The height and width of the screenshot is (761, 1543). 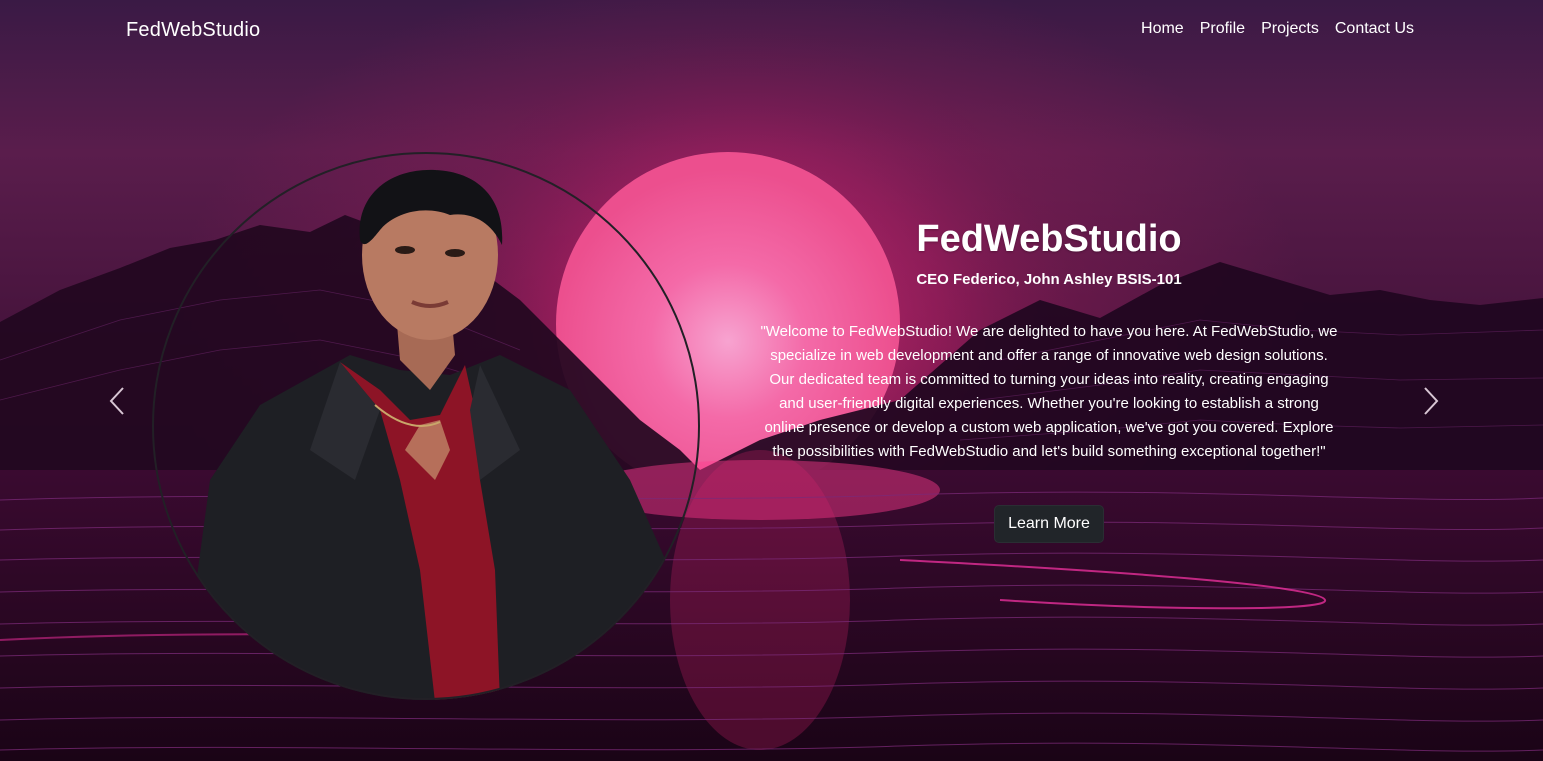 I want to click on brand-logo-link: FedWebStudio, so click(x=193, y=30).